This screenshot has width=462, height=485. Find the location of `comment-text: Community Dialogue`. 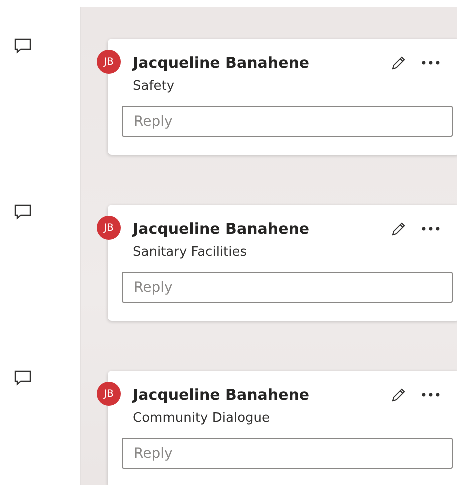

comment-text: Community Dialogue is located at coordinates (202, 418).